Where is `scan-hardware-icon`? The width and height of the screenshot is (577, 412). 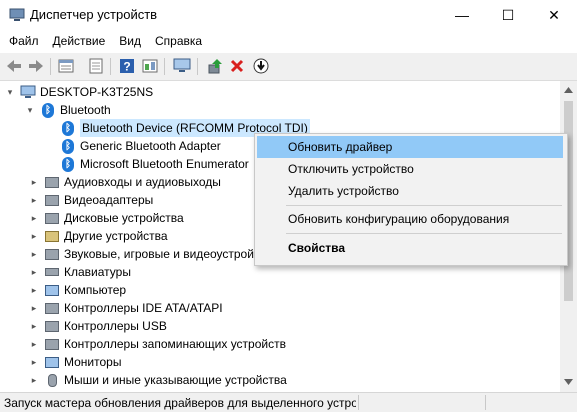
scan-hardware-icon is located at coordinates (261, 66).